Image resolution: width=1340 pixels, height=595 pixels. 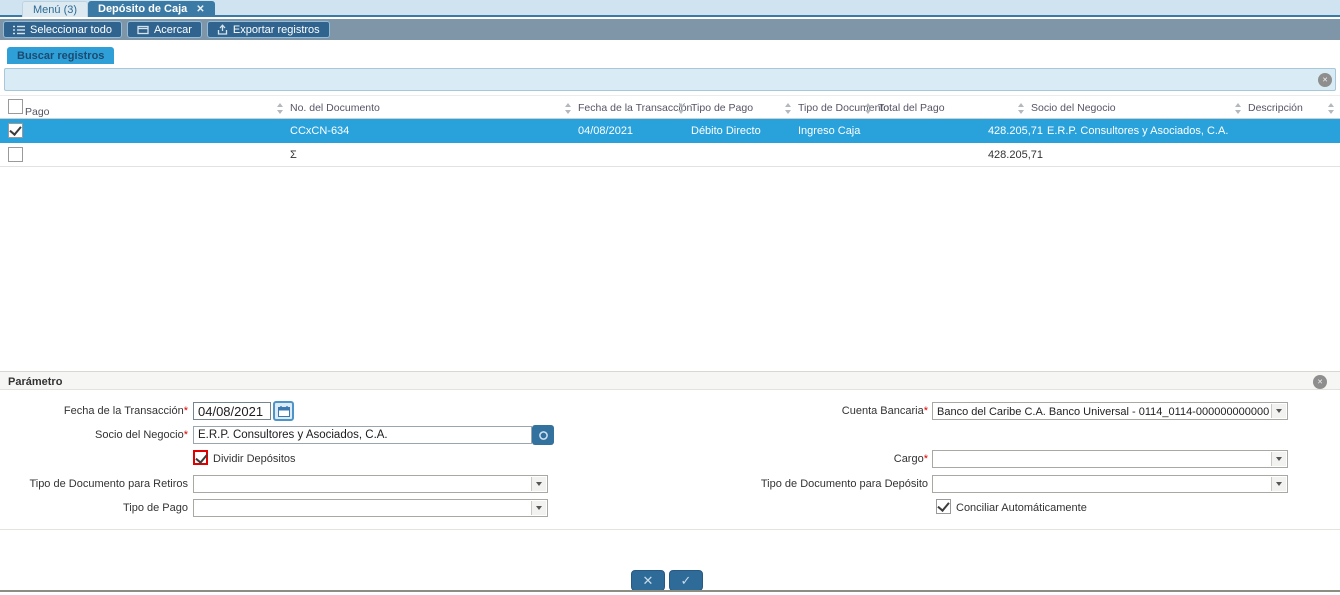 I want to click on bottom-divider, so click(x=670, y=591).